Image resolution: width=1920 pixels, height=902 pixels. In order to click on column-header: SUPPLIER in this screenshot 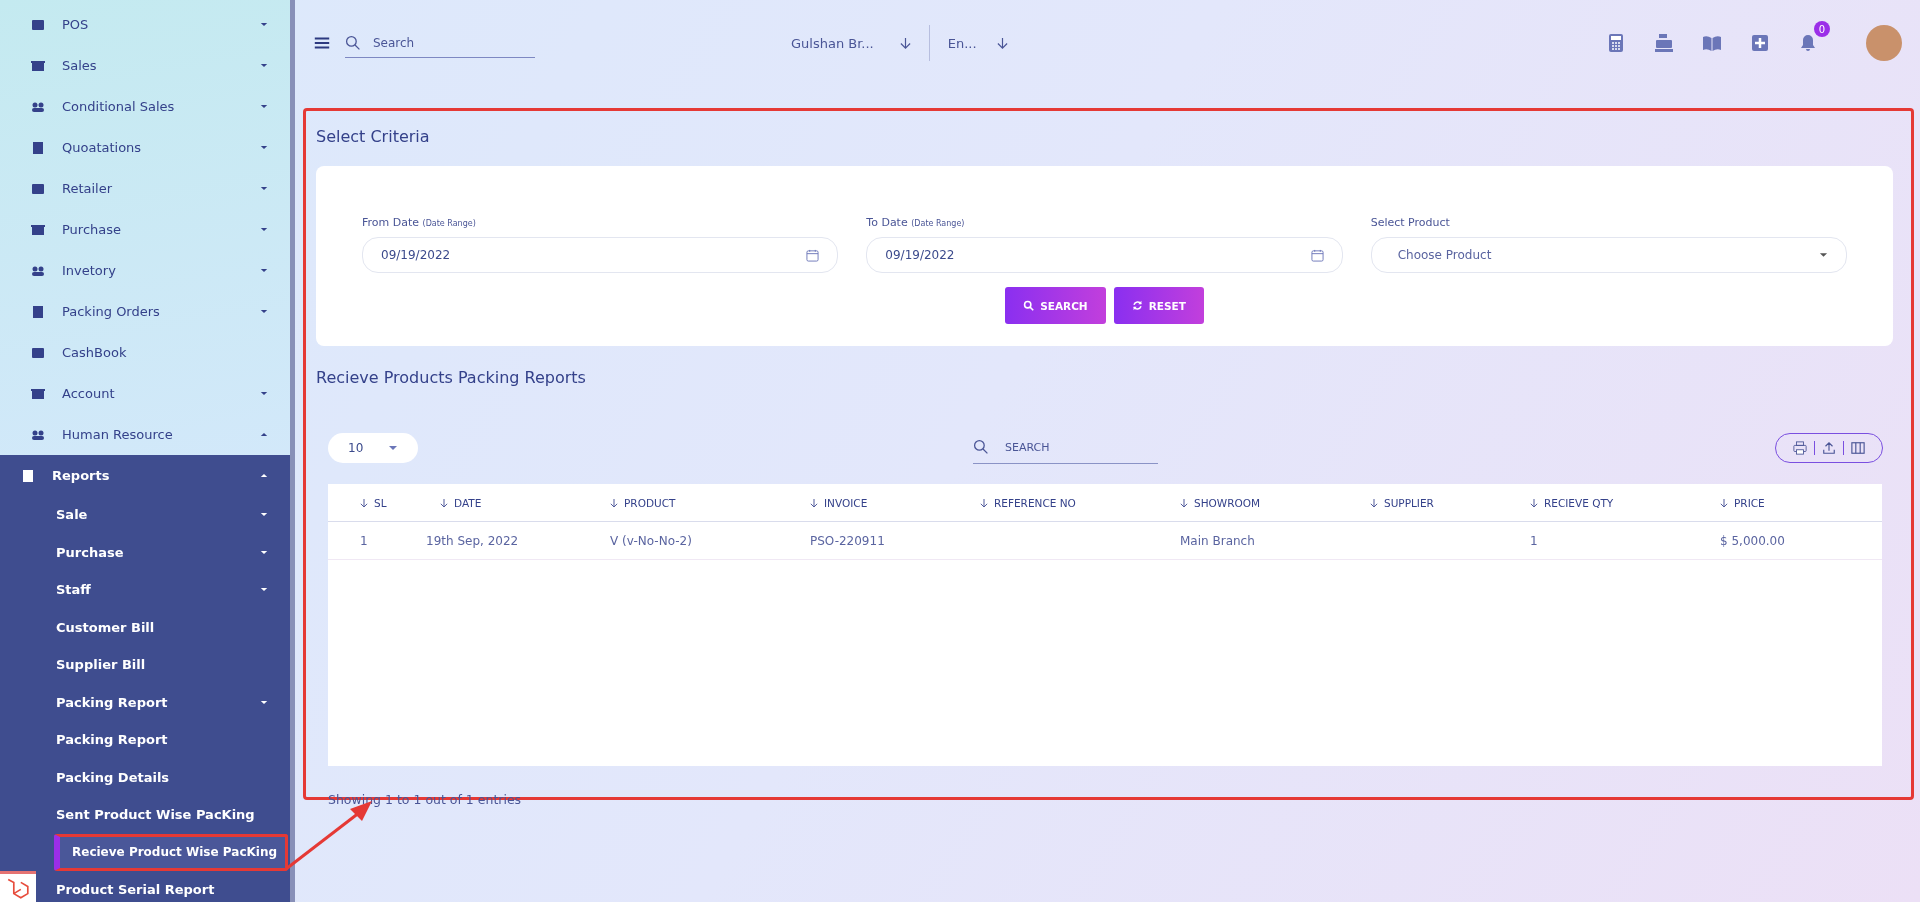, I will do `click(1409, 502)`.